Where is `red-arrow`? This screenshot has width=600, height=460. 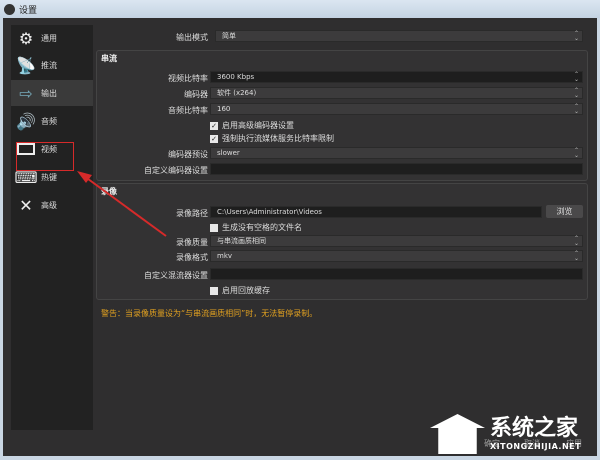
red-arrow is located at coordinates (122, 204).